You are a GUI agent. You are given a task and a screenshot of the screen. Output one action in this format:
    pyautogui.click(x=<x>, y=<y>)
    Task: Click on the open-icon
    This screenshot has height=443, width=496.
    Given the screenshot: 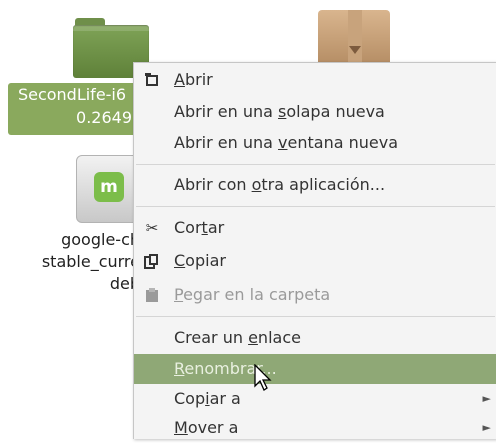 What is the action you would take?
    pyautogui.click(x=152, y=80)
    